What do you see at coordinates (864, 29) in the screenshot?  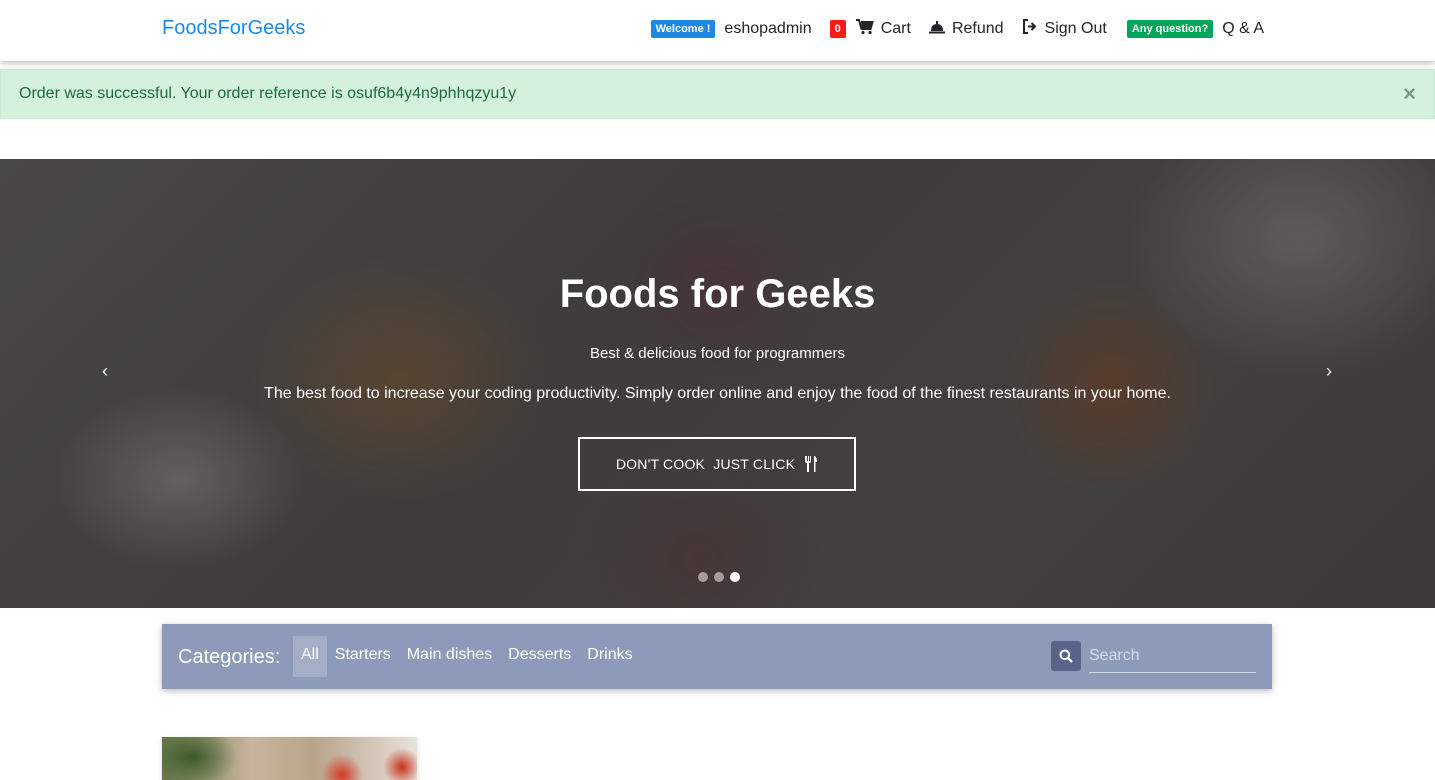 I see `cart-icon` at bounding box center [864, 29].